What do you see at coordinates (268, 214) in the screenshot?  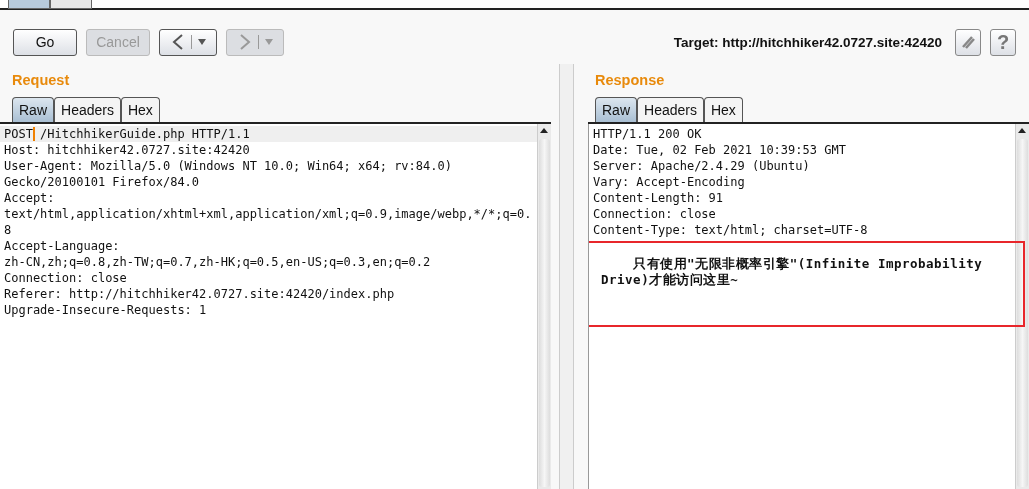 I see `code-line: text/html,application/xhtml+xml,application/xml;q=0.9,image/webp,*/*;q=0.` at bounding box center [268, 214].